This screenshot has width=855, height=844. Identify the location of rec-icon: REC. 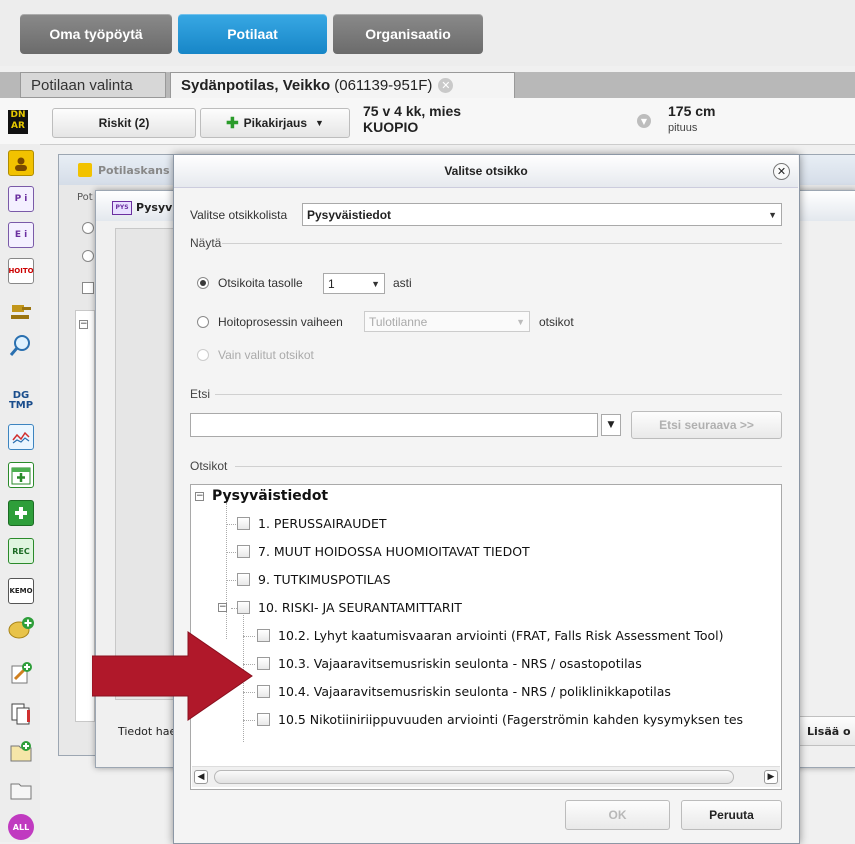
(21, 551).